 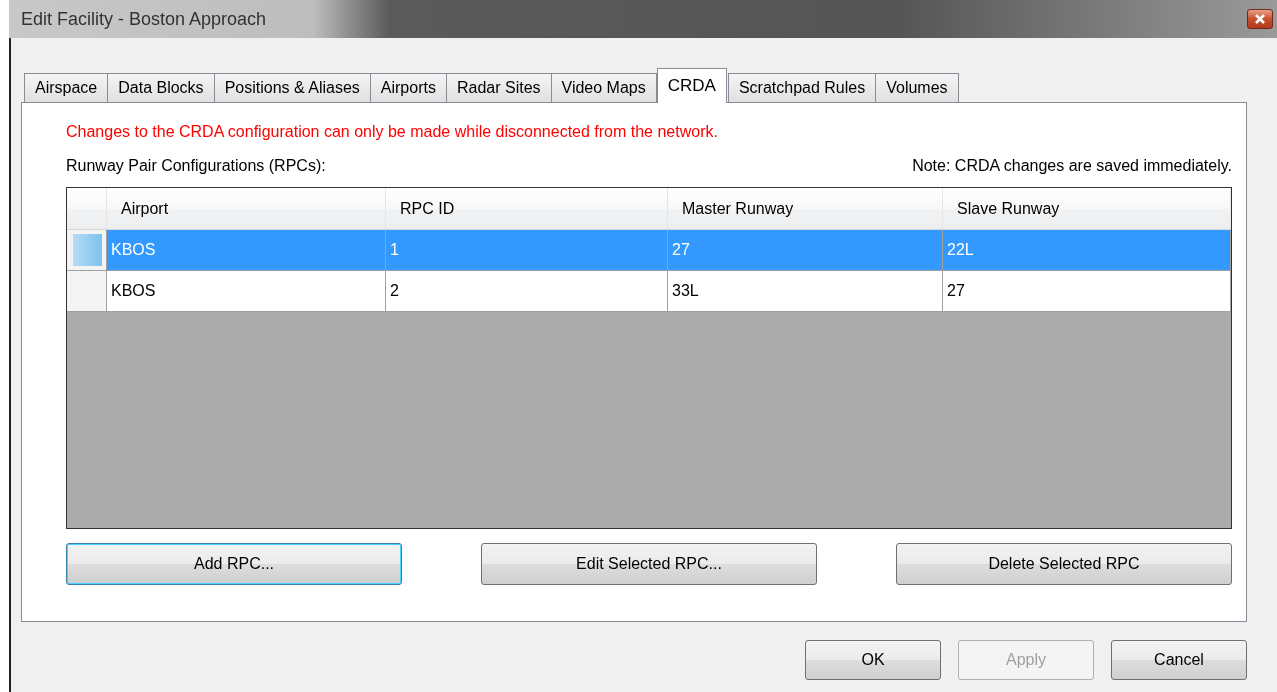 I want to click on close-button, so click(x=1260, y=19).